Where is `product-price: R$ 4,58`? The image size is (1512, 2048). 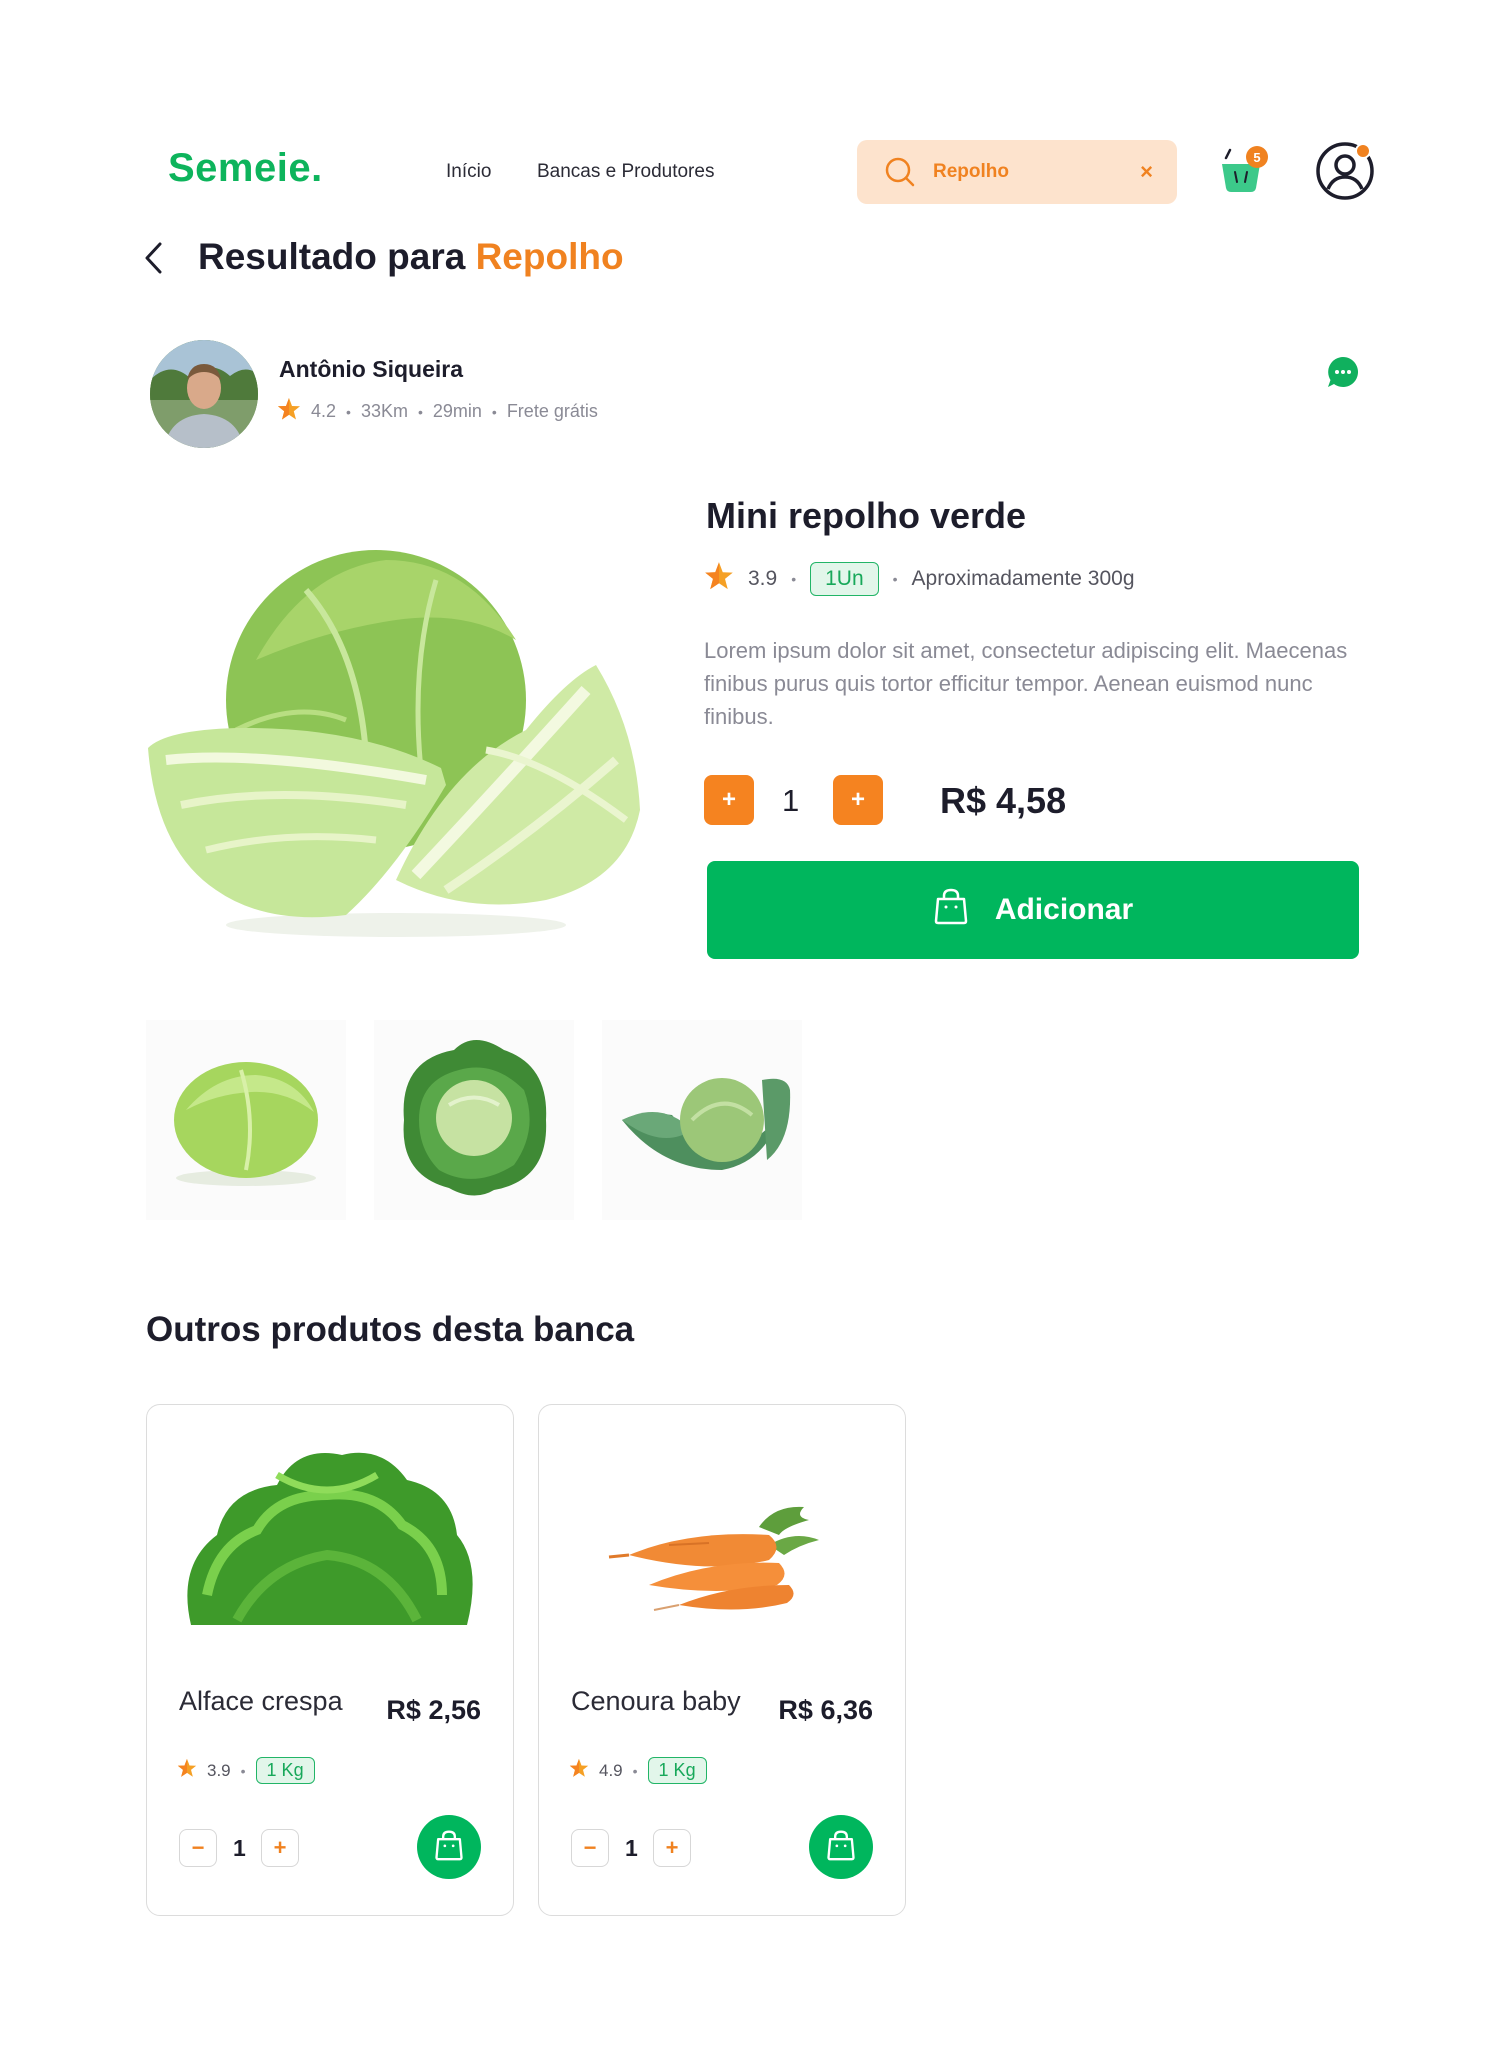 product-price: R$ 4,58 is located at coordinates (1003, 800).